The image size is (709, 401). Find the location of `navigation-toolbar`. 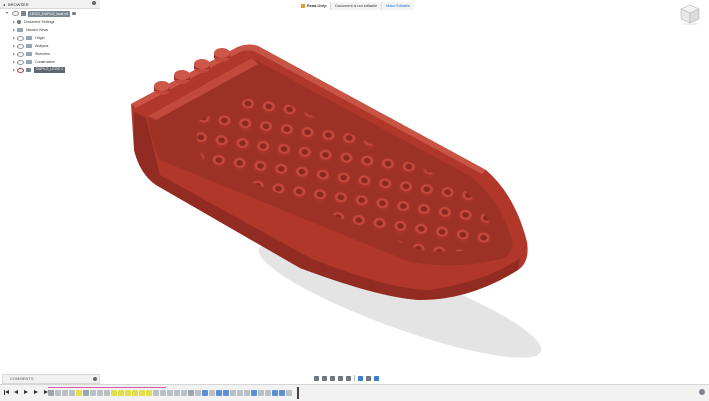

navigation-toolbar is located at coordinates (346, 378).